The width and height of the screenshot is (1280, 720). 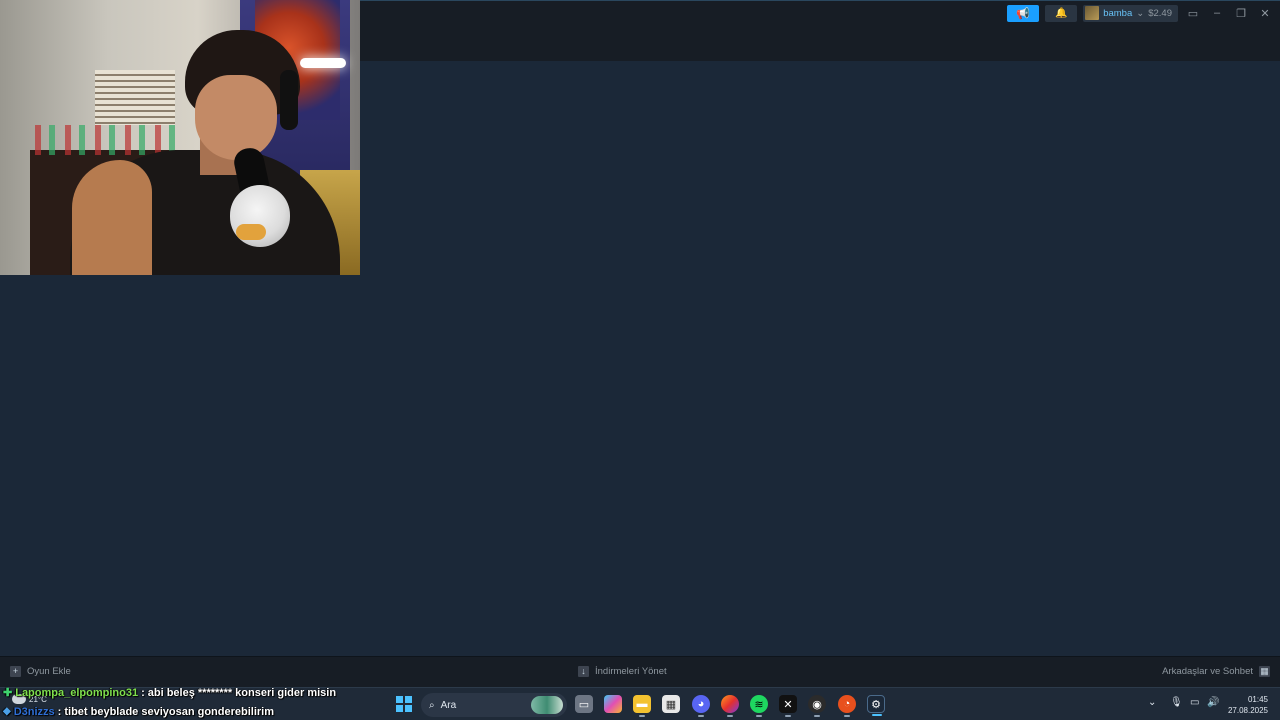 What do you see at coordinates (1140, 13) in the screenshot?
I see `chevron-down-icon: ⌄` at bounding box center [1140, 13].